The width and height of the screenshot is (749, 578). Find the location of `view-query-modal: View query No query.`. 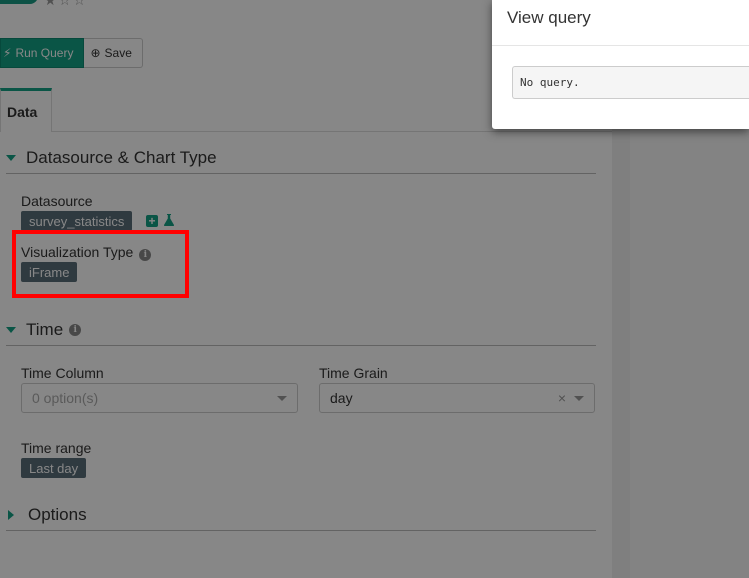

view-query-modal: View query No query. is located at coordinates (620, 64).